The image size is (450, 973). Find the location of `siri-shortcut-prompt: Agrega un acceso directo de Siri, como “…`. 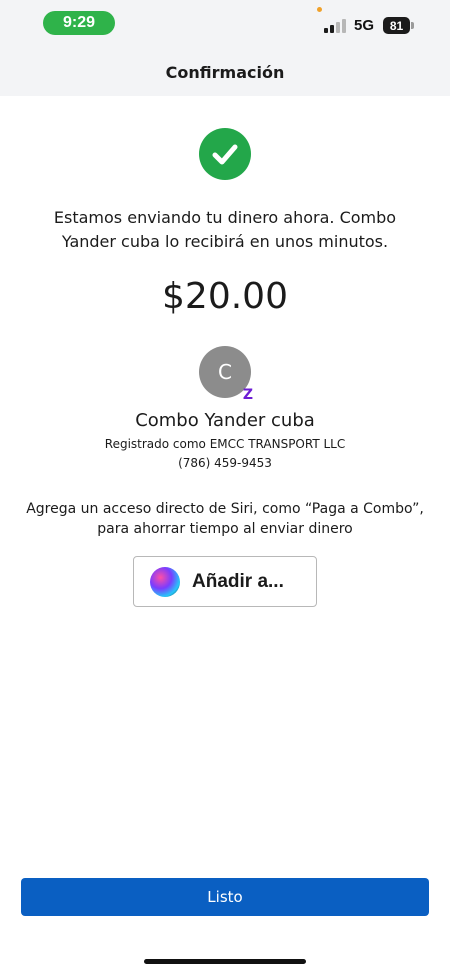

siri-shortcut-prompt: Agrega un acceso directo de Siri, como “… is located at coordinates (225, 519).